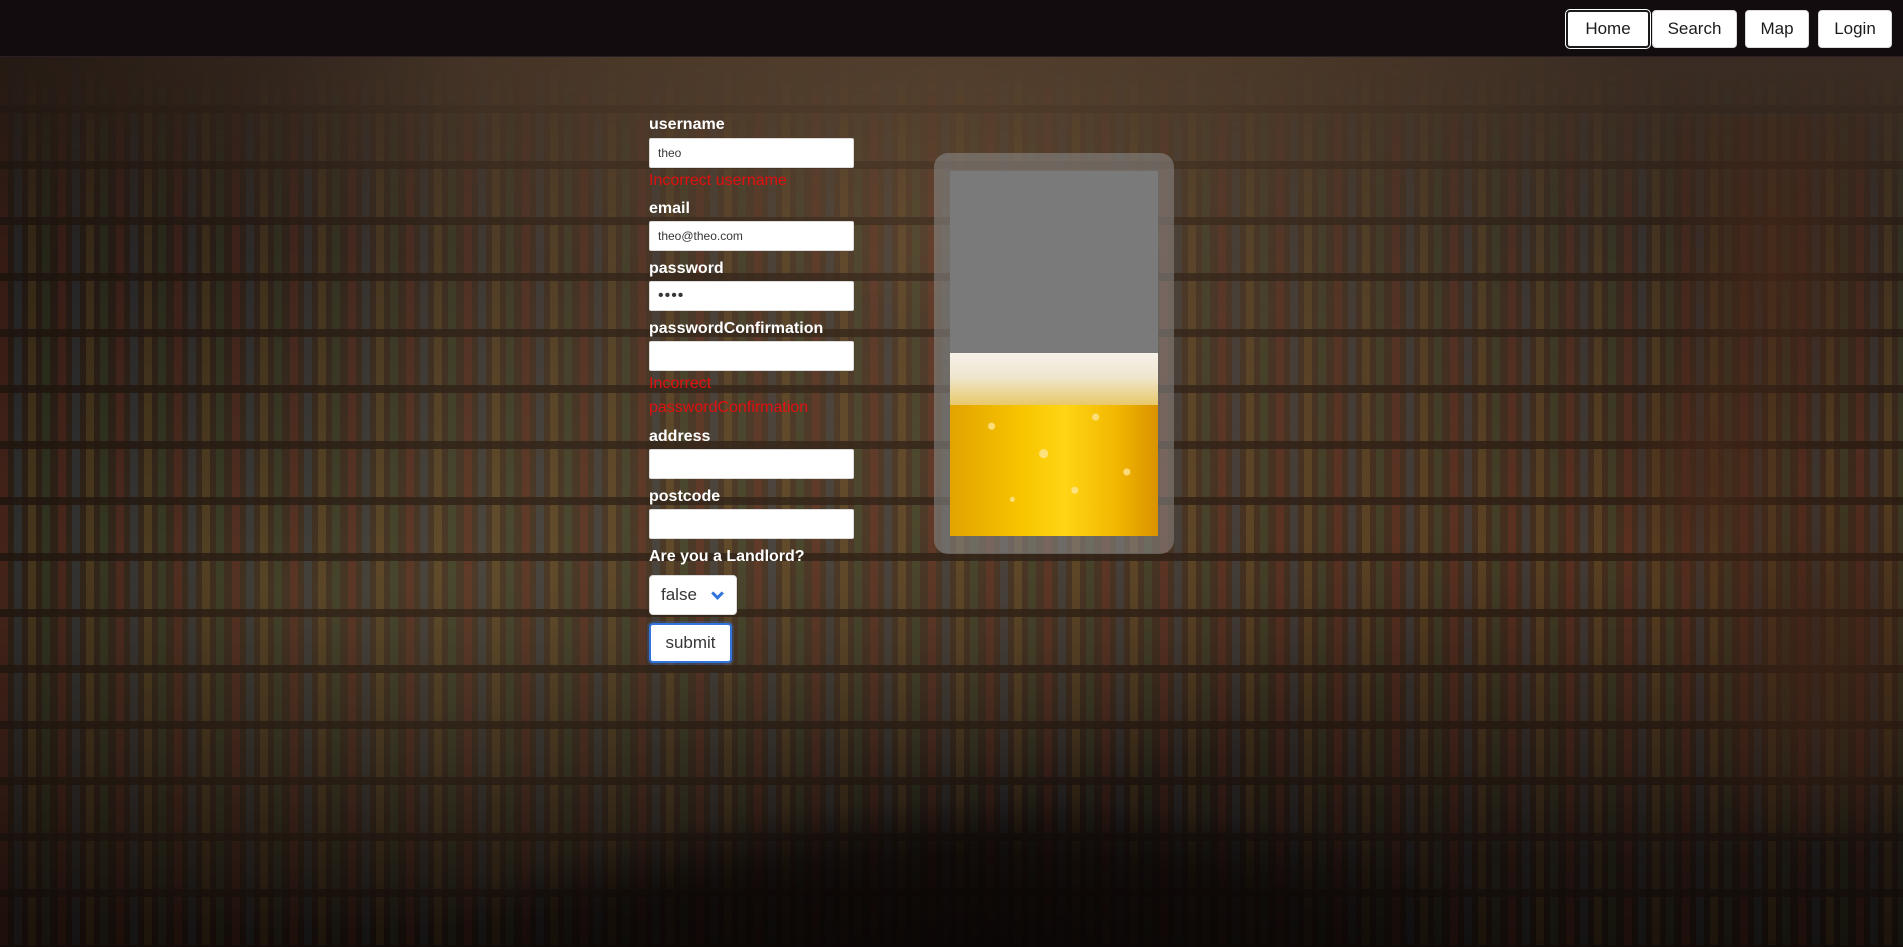  I want to click on chevron-down-icon, so click(717, 593).